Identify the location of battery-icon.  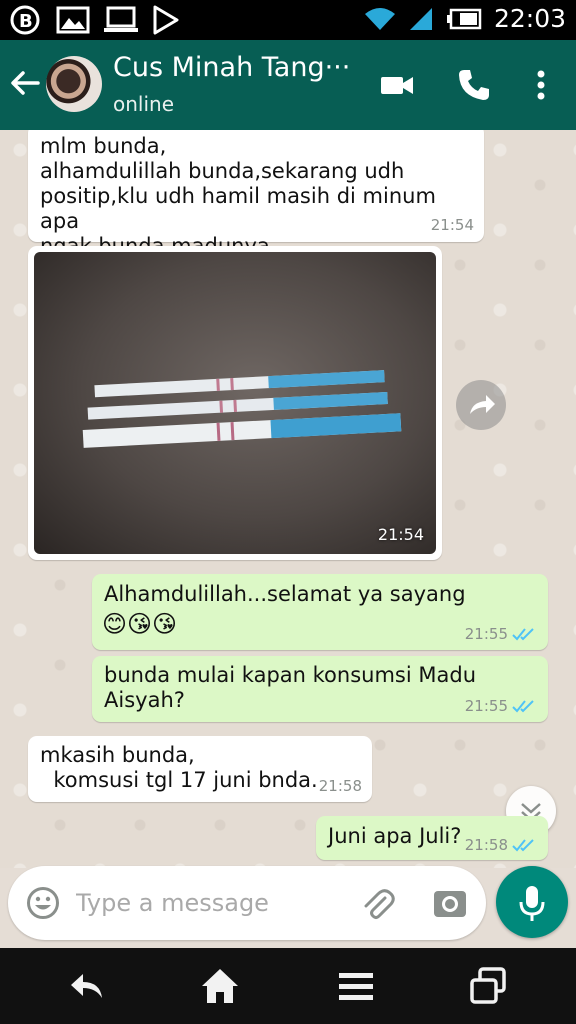
(464, 18).